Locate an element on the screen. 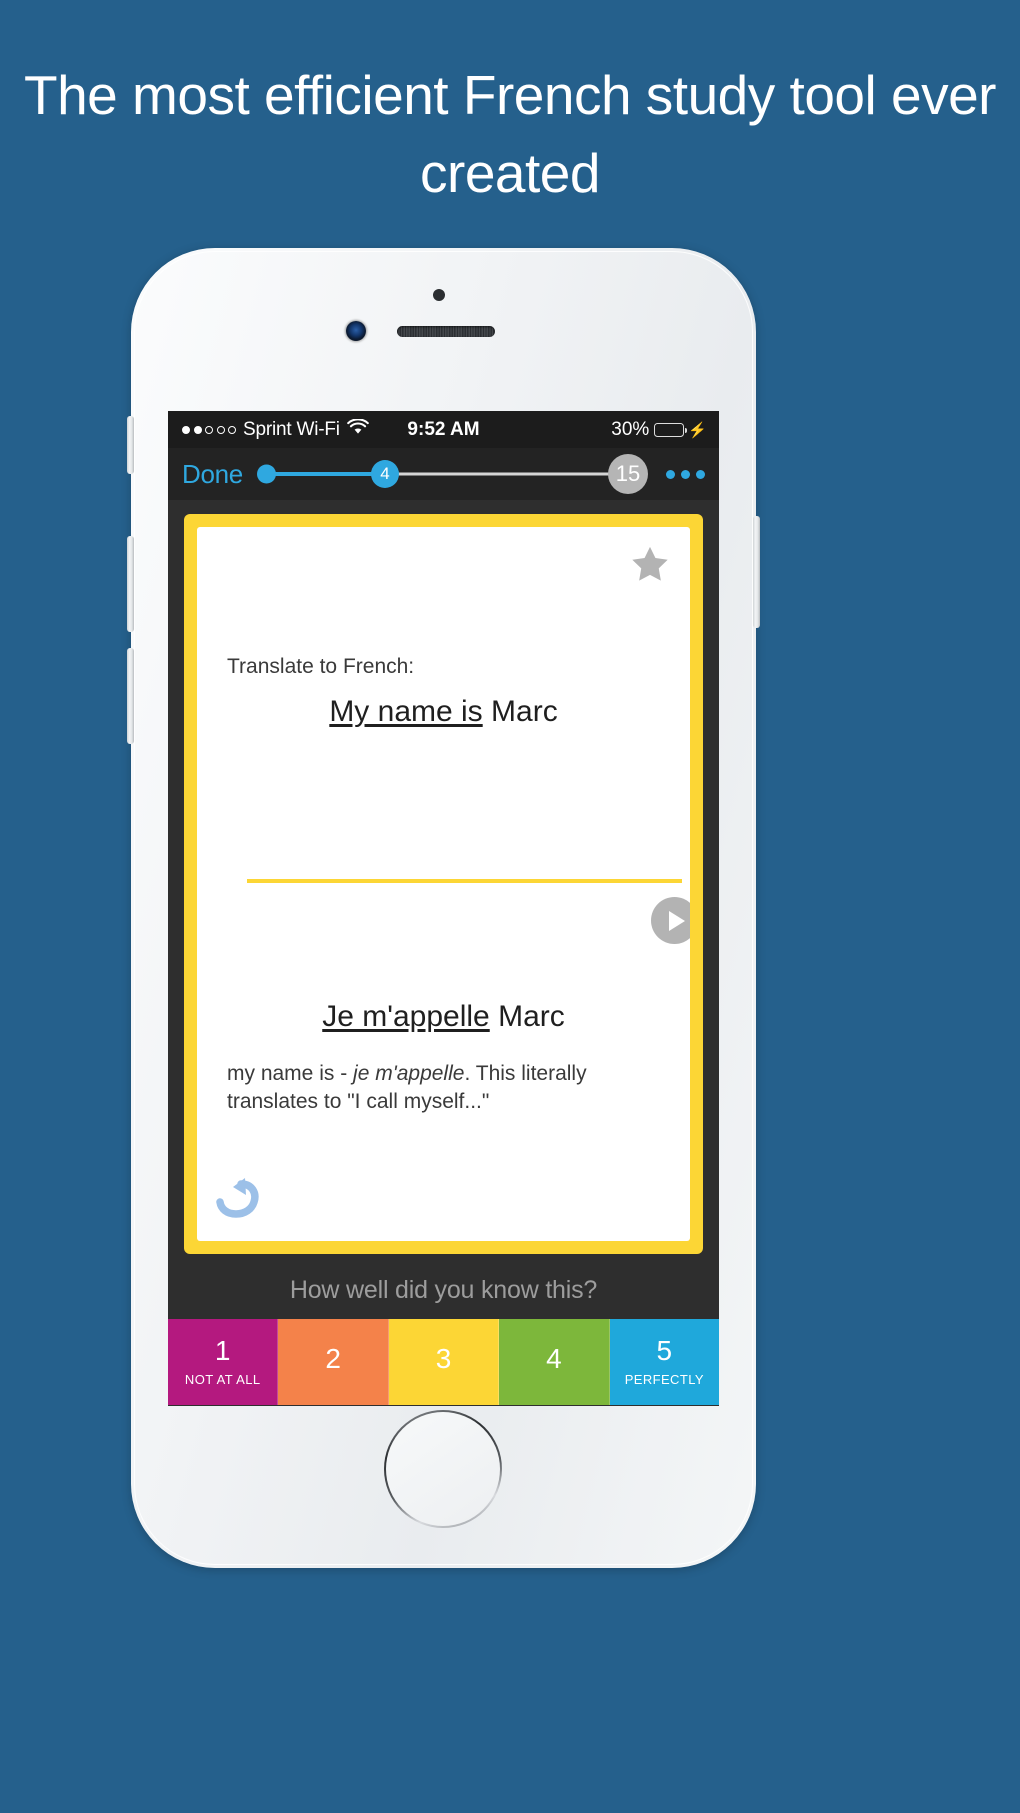  volume-up-button is located at coordinates (130, 696).